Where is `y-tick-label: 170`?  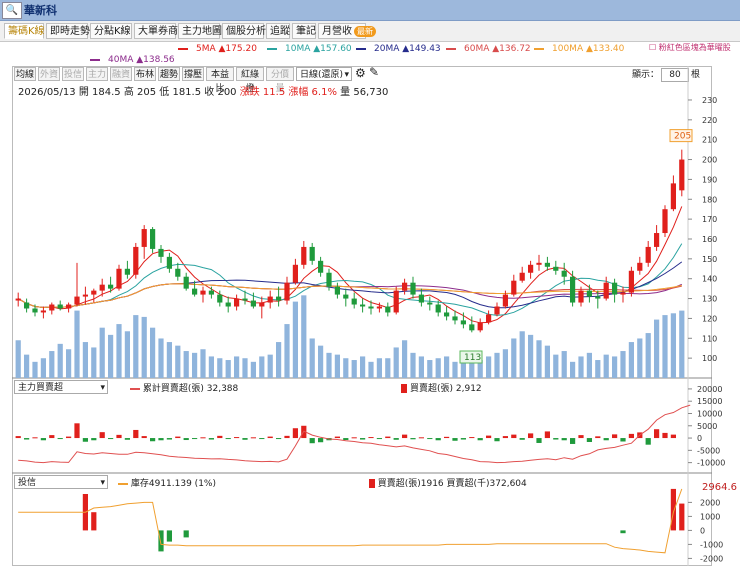
y-tick-label: 170 is located at coordinates (709, 219).